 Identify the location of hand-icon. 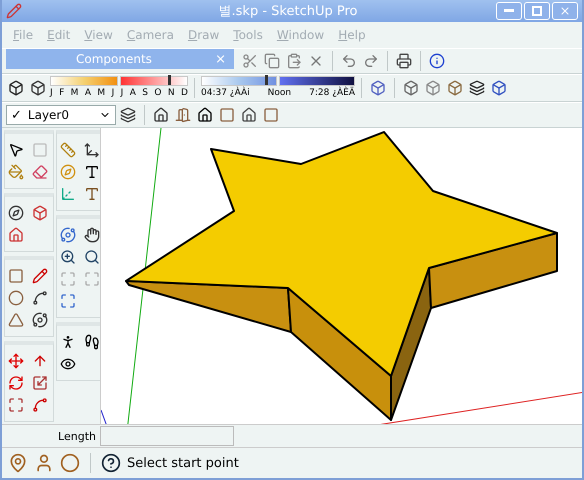
(92, 235).